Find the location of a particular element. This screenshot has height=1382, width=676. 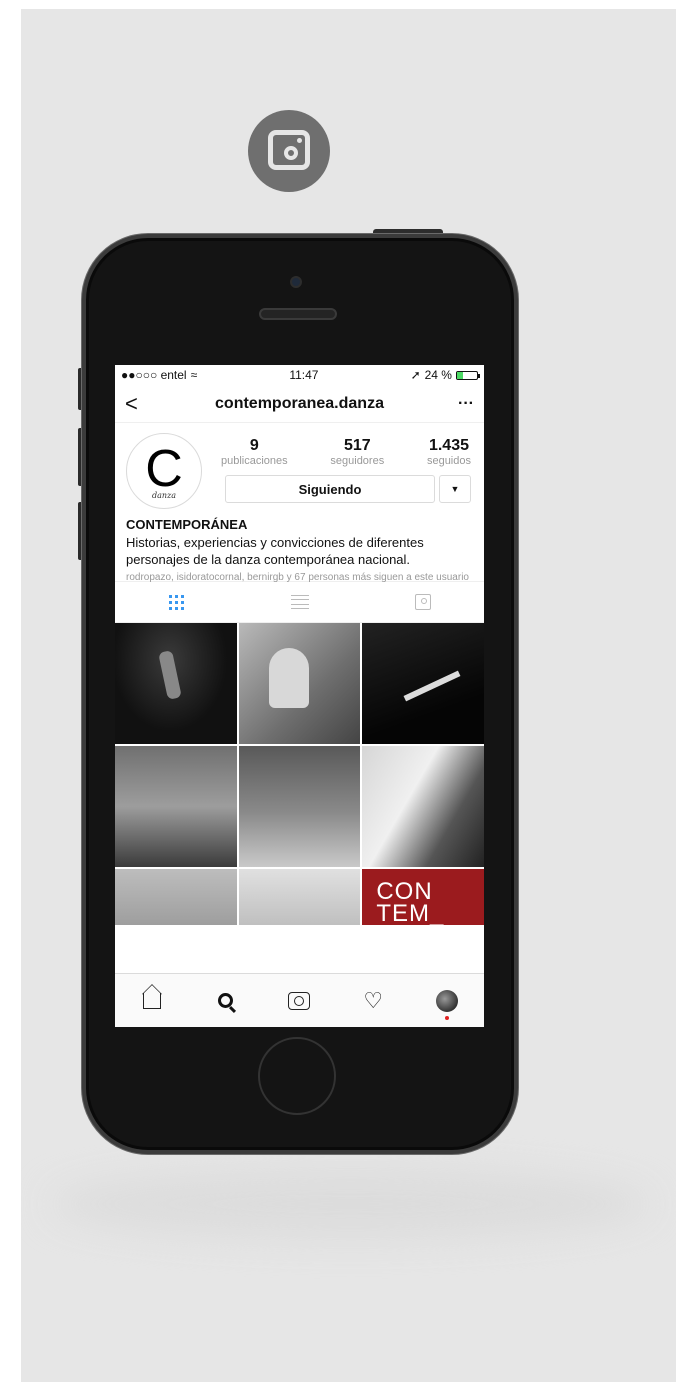

back-chevron-icon: < is located at coordinates (135, 404).